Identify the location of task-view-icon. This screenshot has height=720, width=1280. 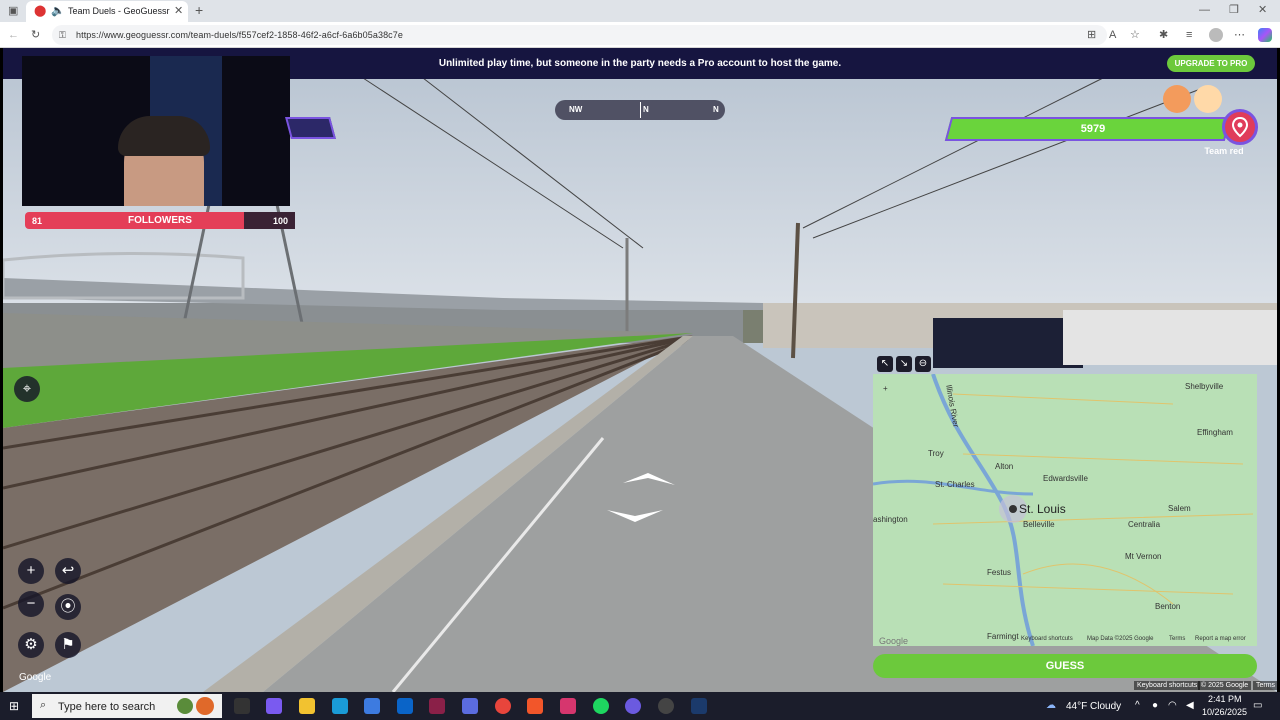
(242, 706).